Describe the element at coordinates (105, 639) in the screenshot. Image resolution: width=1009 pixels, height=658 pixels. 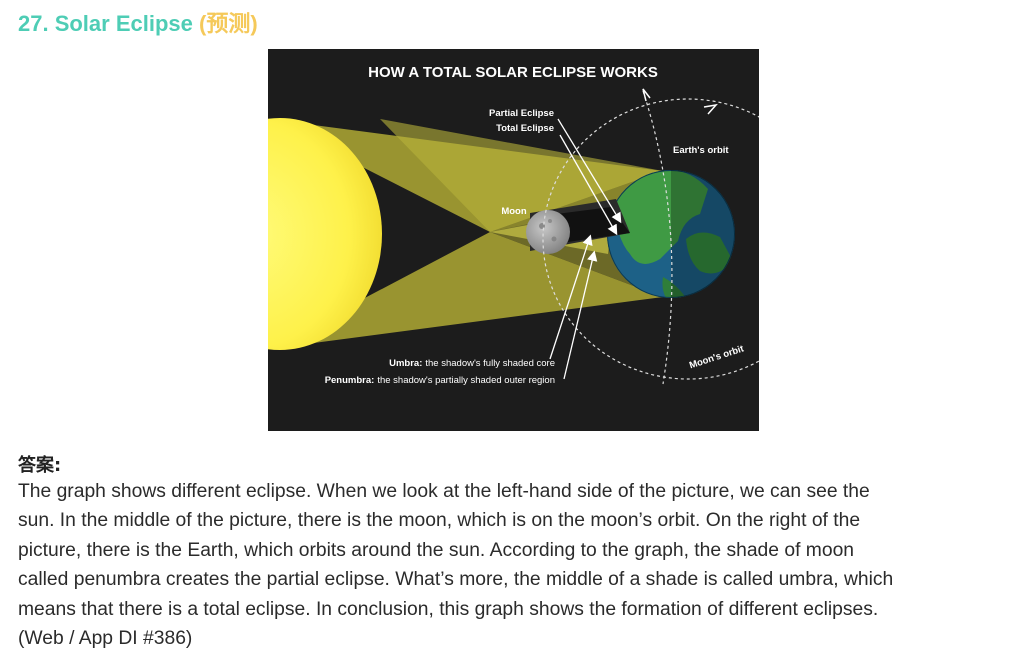
I see `answer-line: (Web / App DI #386)` at that location.